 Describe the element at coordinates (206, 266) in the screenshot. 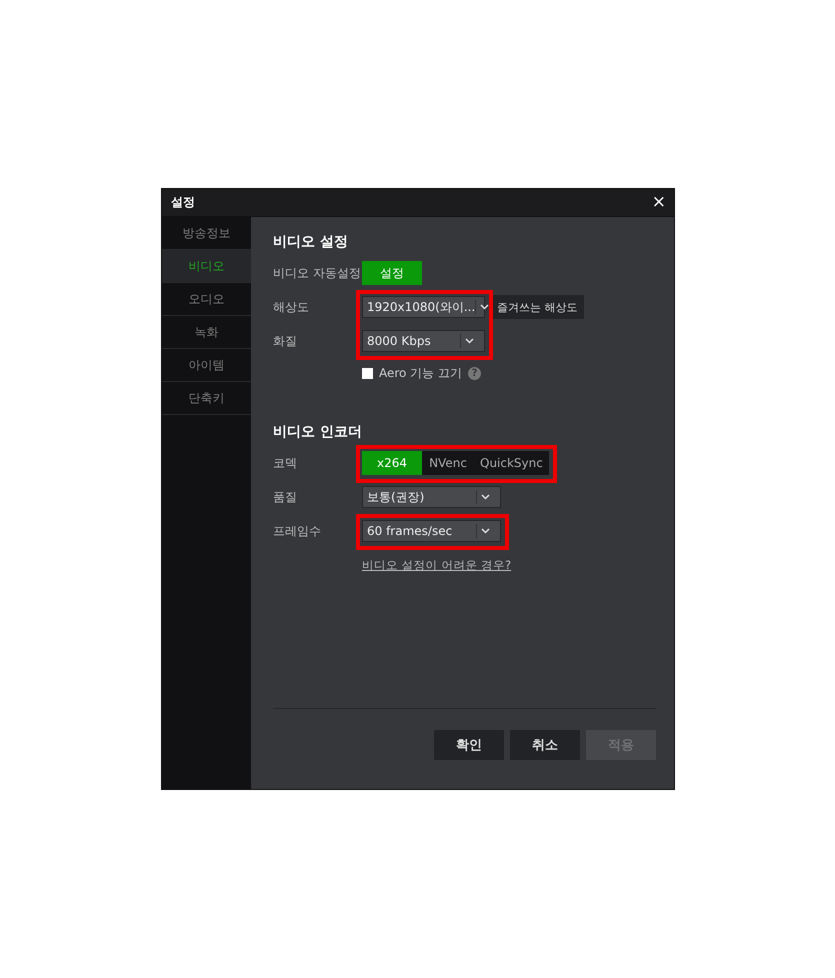

I see `sidebar-item: 비디오` at that location.